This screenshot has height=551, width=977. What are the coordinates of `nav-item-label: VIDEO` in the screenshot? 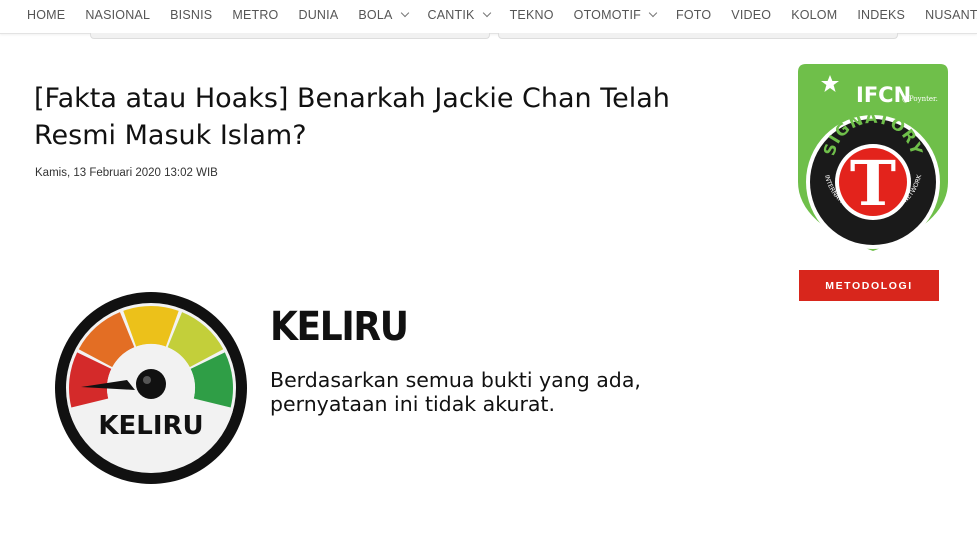 It's located at (751, 15).